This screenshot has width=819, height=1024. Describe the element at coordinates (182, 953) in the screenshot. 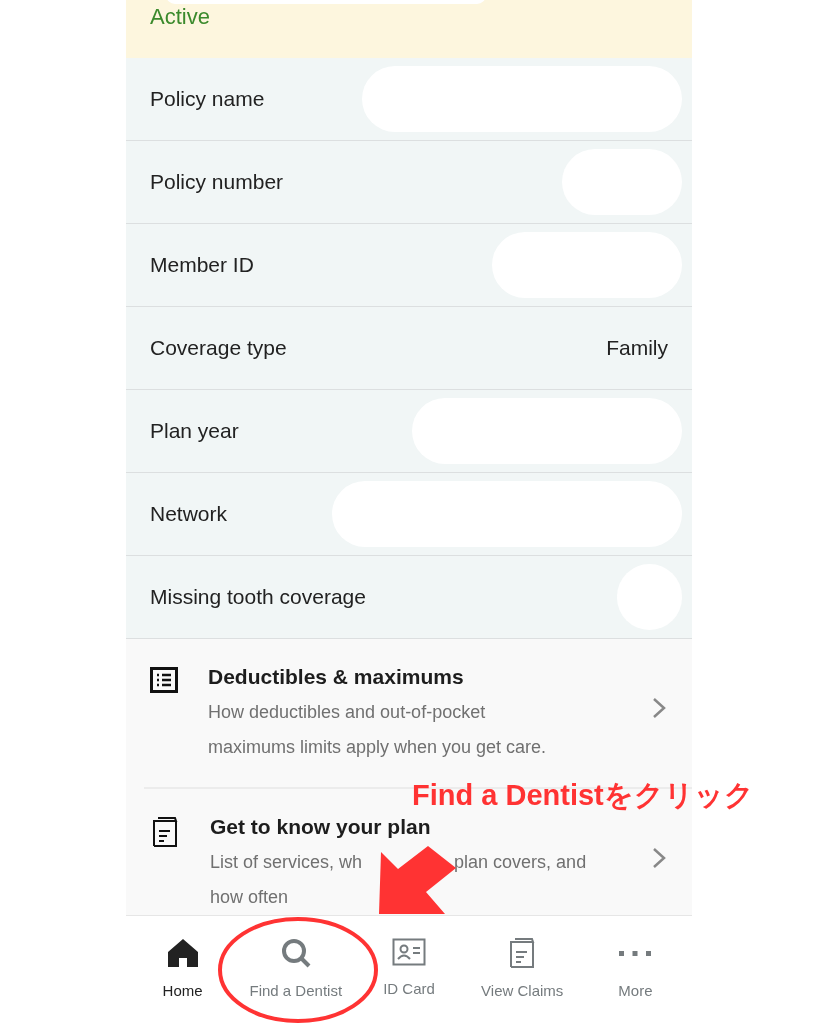

I see `home-icon` at that location.